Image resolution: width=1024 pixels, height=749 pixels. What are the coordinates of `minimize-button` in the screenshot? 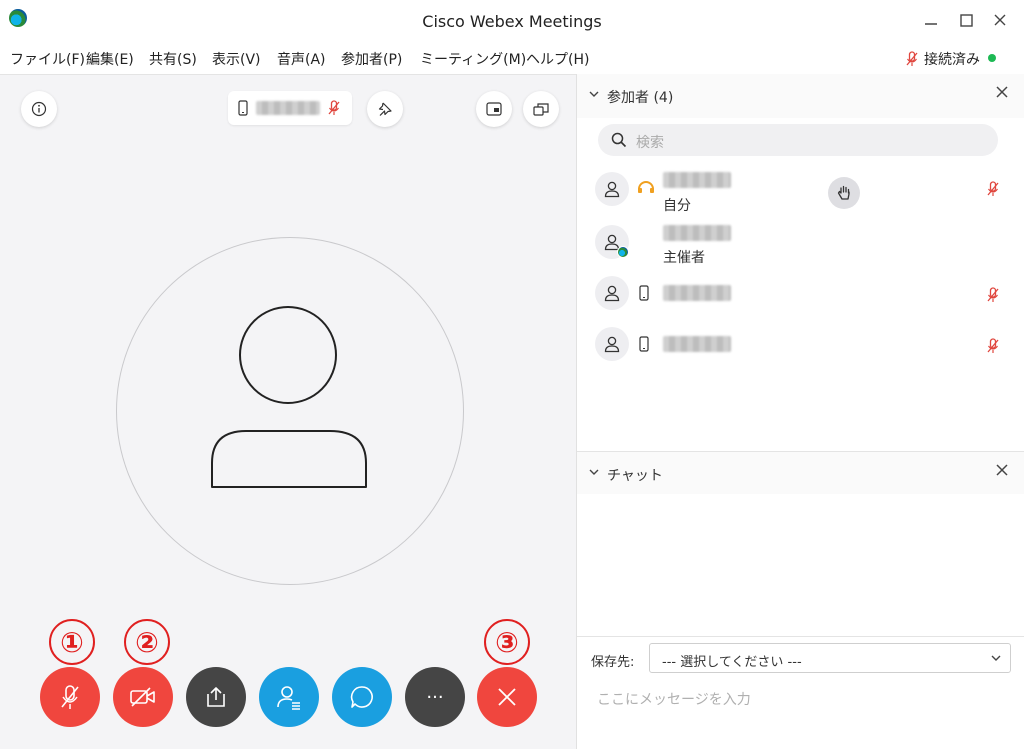 It's located at (931, 20).